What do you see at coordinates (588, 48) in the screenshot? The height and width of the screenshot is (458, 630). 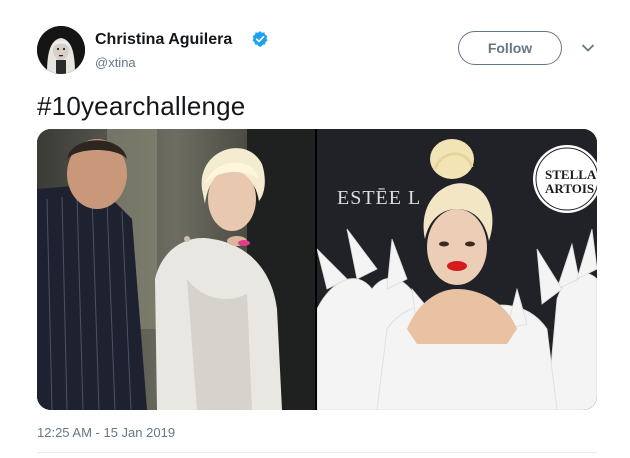 I see `chevron-down-icon` at bounding box center [588, 48].